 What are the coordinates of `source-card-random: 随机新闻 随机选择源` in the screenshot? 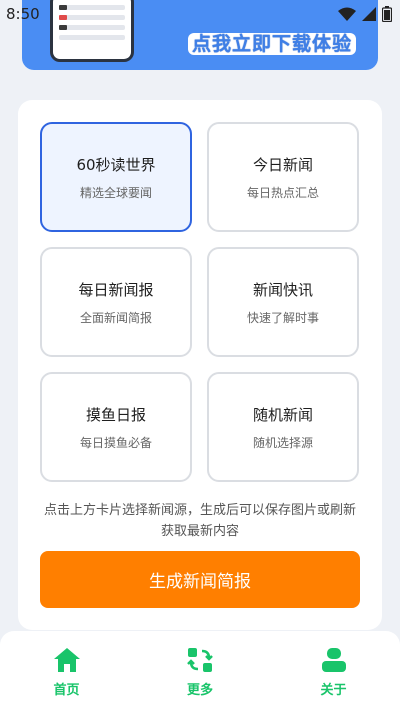 It's located at (283, 427).